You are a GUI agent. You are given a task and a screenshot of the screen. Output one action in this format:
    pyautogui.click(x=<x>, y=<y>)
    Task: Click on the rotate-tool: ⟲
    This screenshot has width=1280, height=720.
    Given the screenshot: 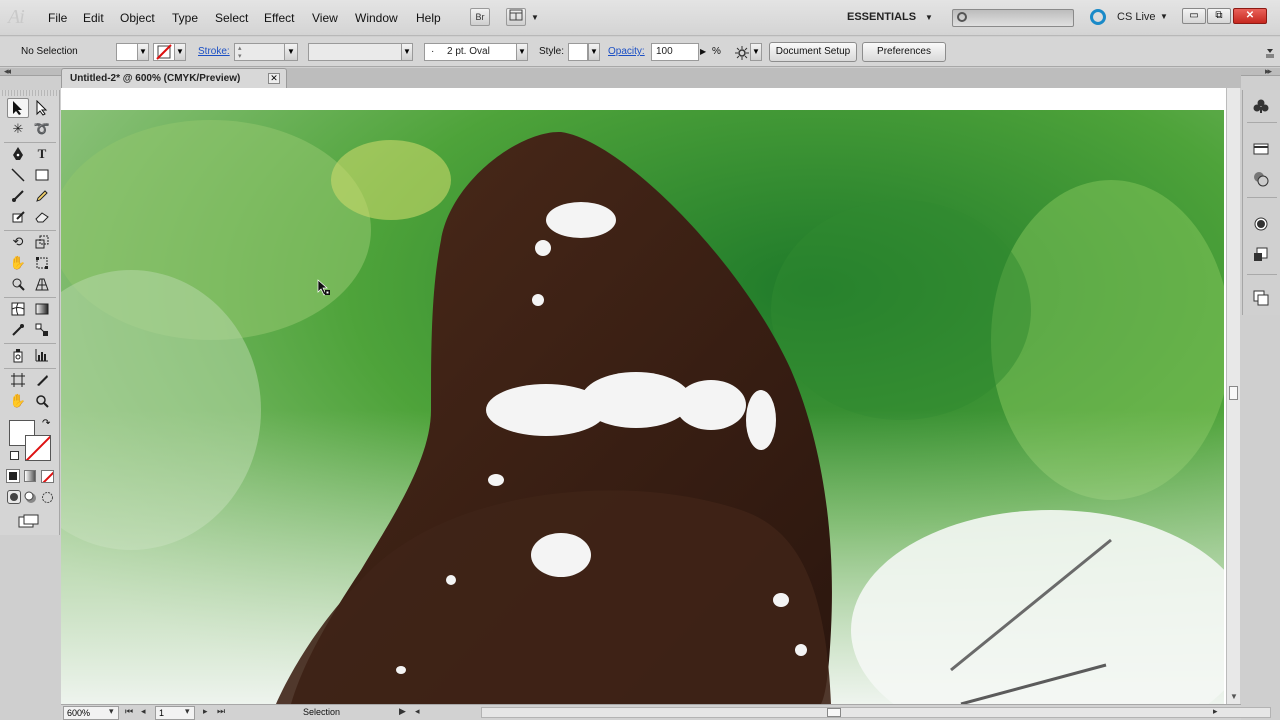 What is the action you would take?
    pyautogui.click(x=18, y=242)
    